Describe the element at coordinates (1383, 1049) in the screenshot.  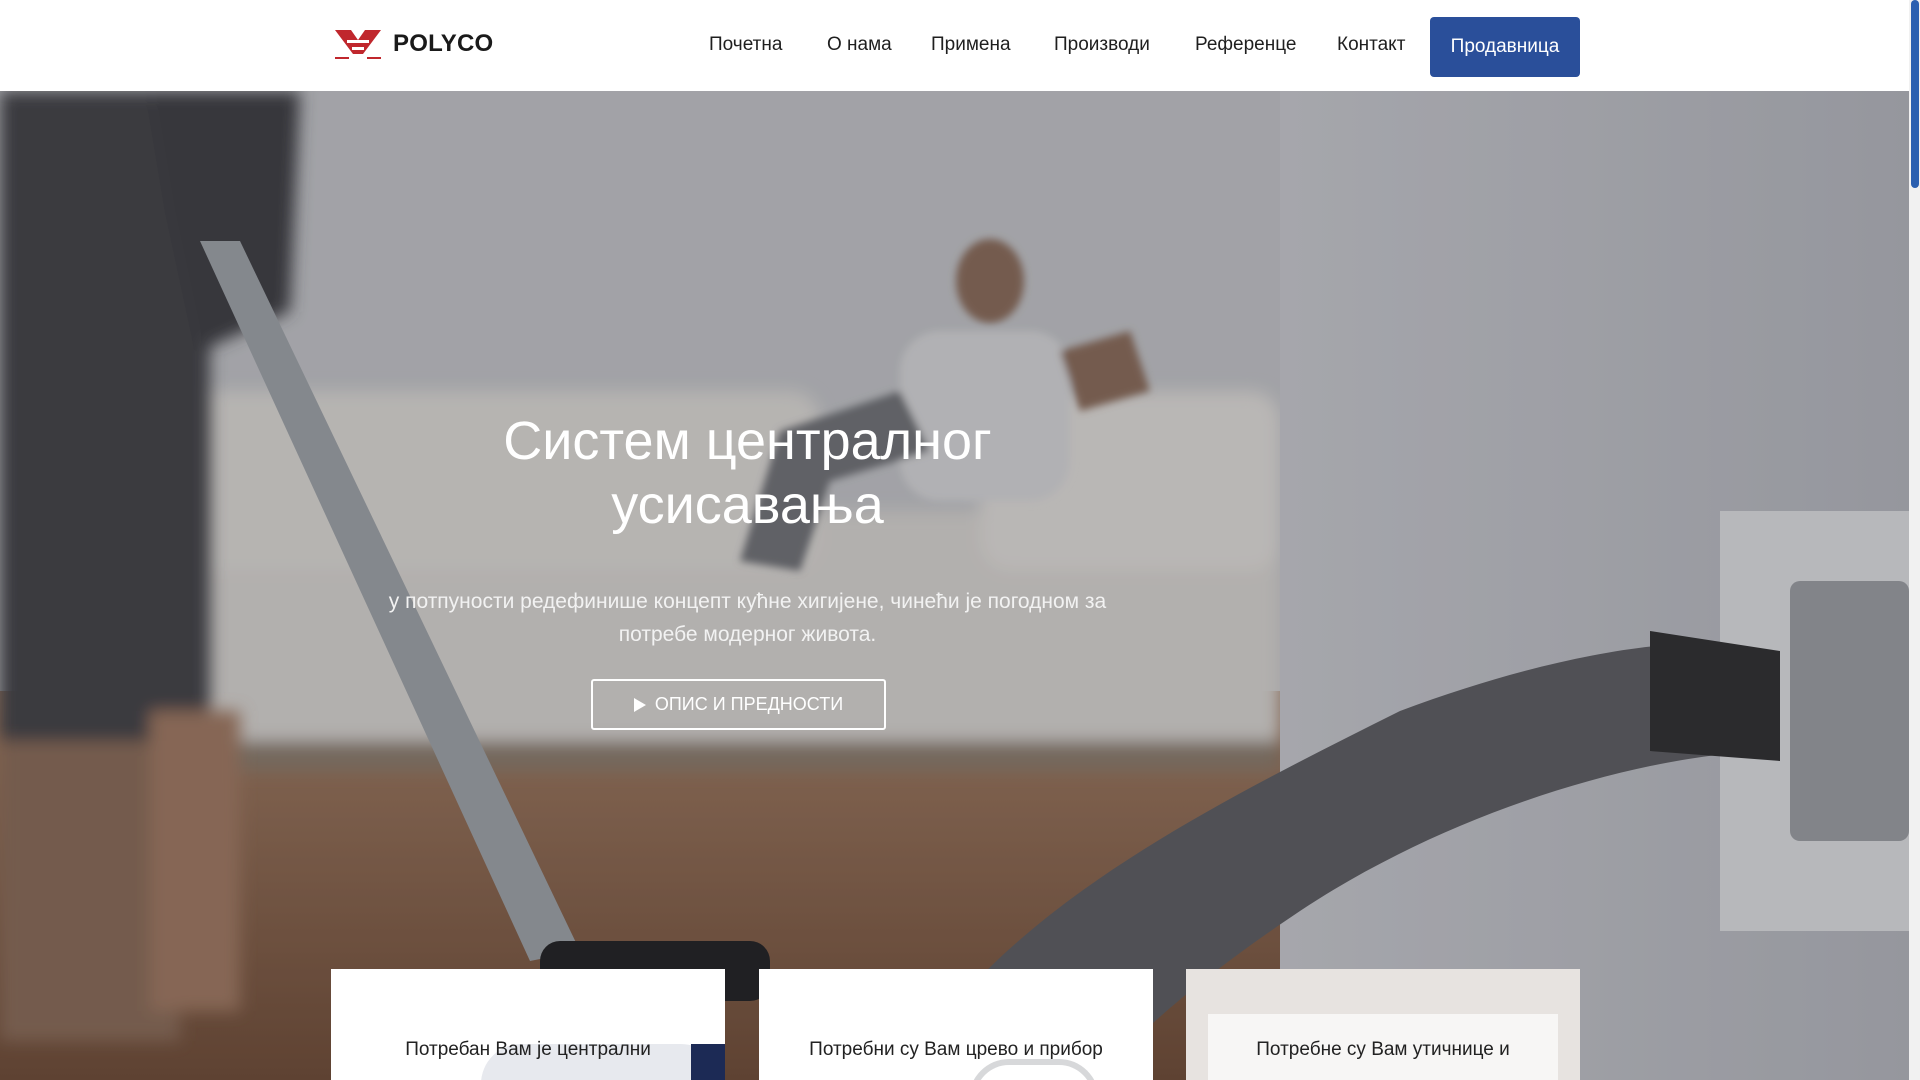
I see `card-title: Потребне су Вам утичнице и` at that location.